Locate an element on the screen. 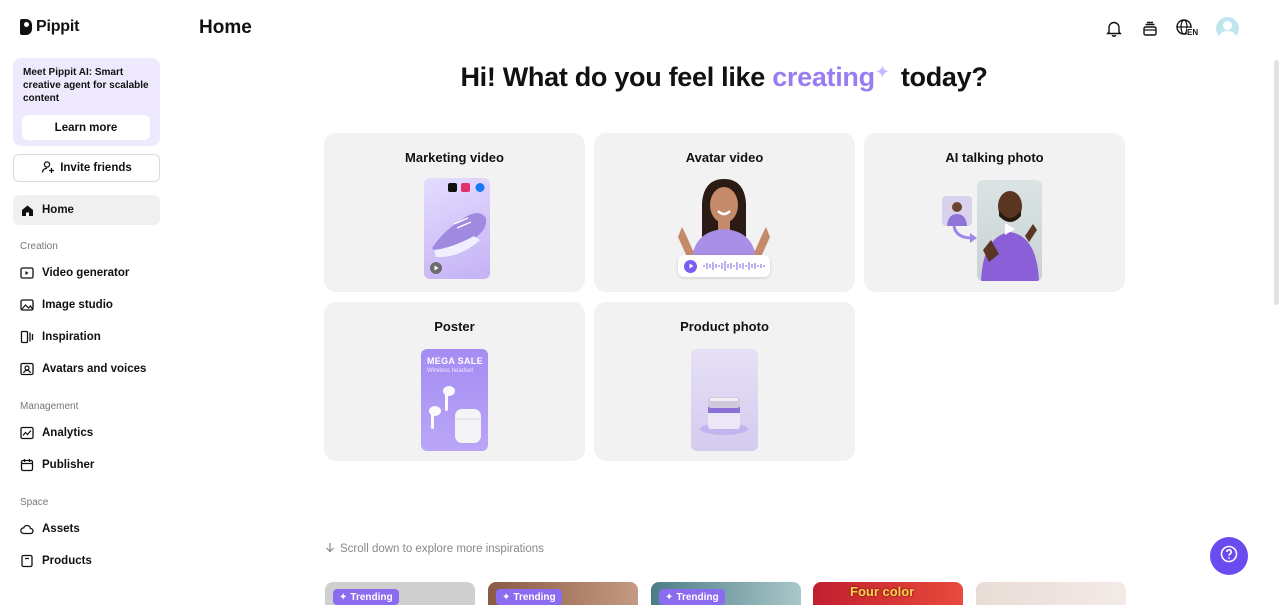 The width and height of the screenshot is (1279, 605). section-label-space: Space is located at coordinates (34, 502).